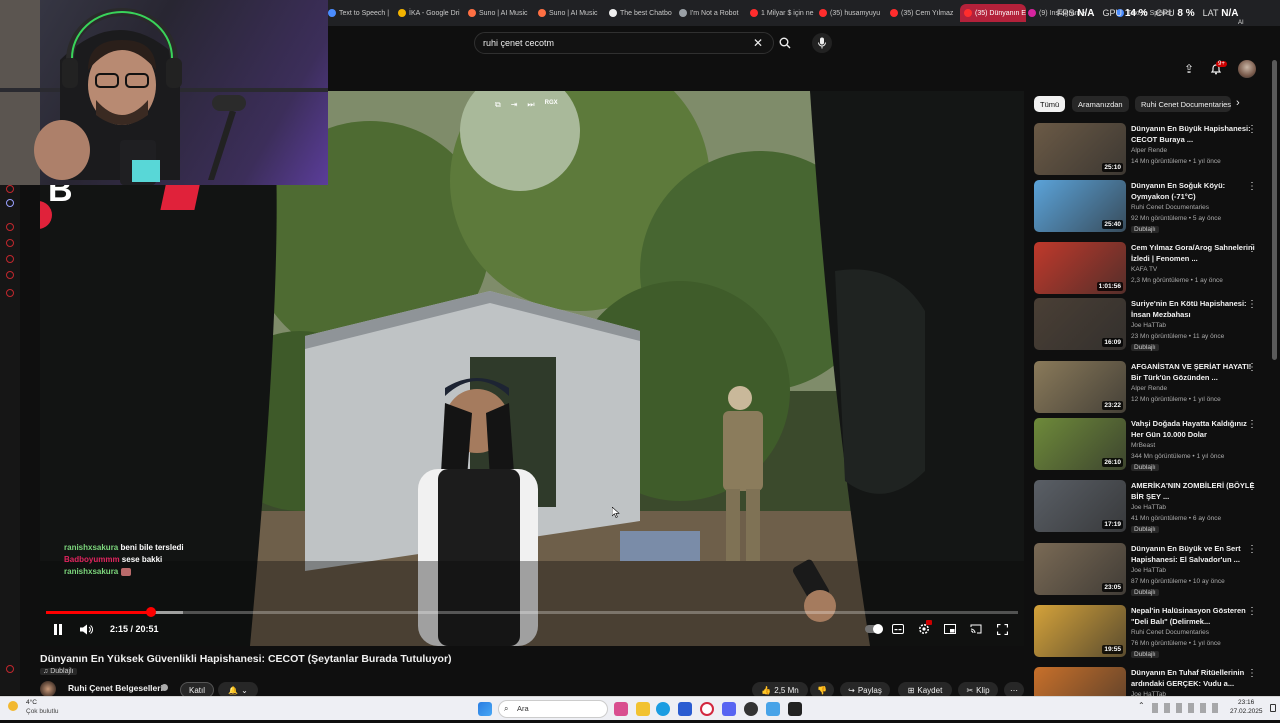 Image resolution: width=1280 pixels, height=723 pixels. What do you see at coordinates (1247, 69) in the screenshot?
I see `account-avatar` at bounding box center [1247, 69].